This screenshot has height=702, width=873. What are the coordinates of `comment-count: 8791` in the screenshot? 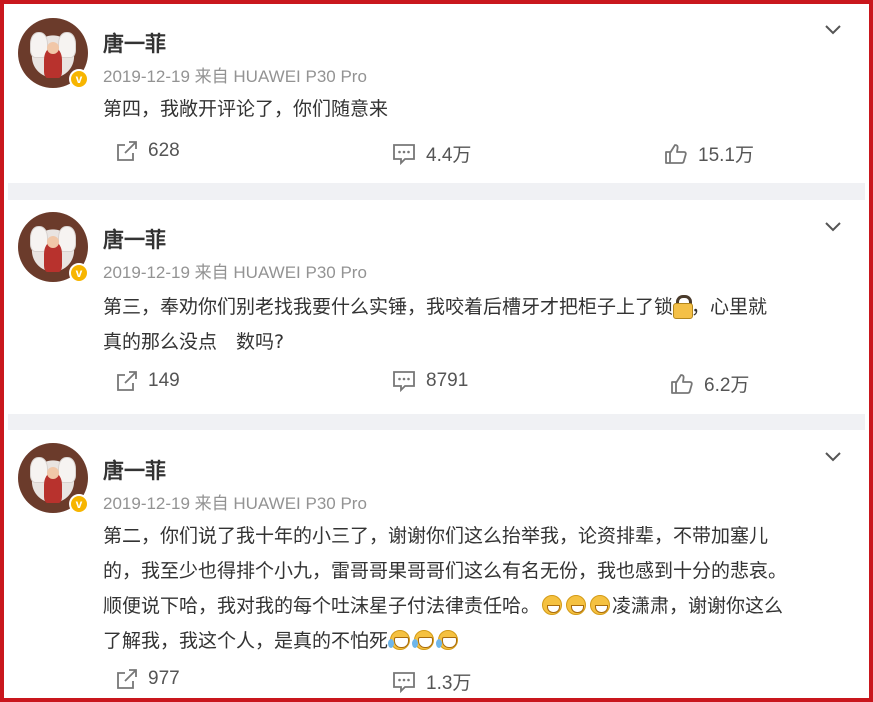 It's located at (447, 380).